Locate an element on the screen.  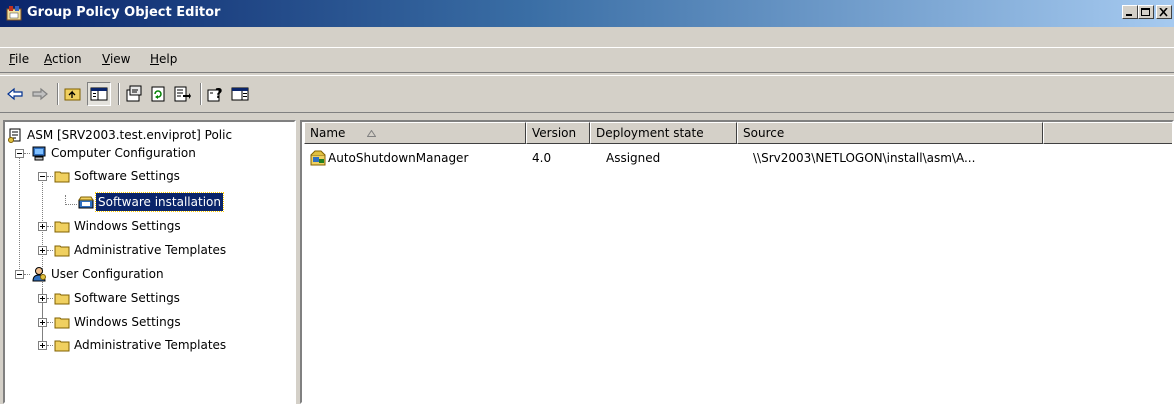
cell-version: 4.0 is located at coordinates (542, 158).